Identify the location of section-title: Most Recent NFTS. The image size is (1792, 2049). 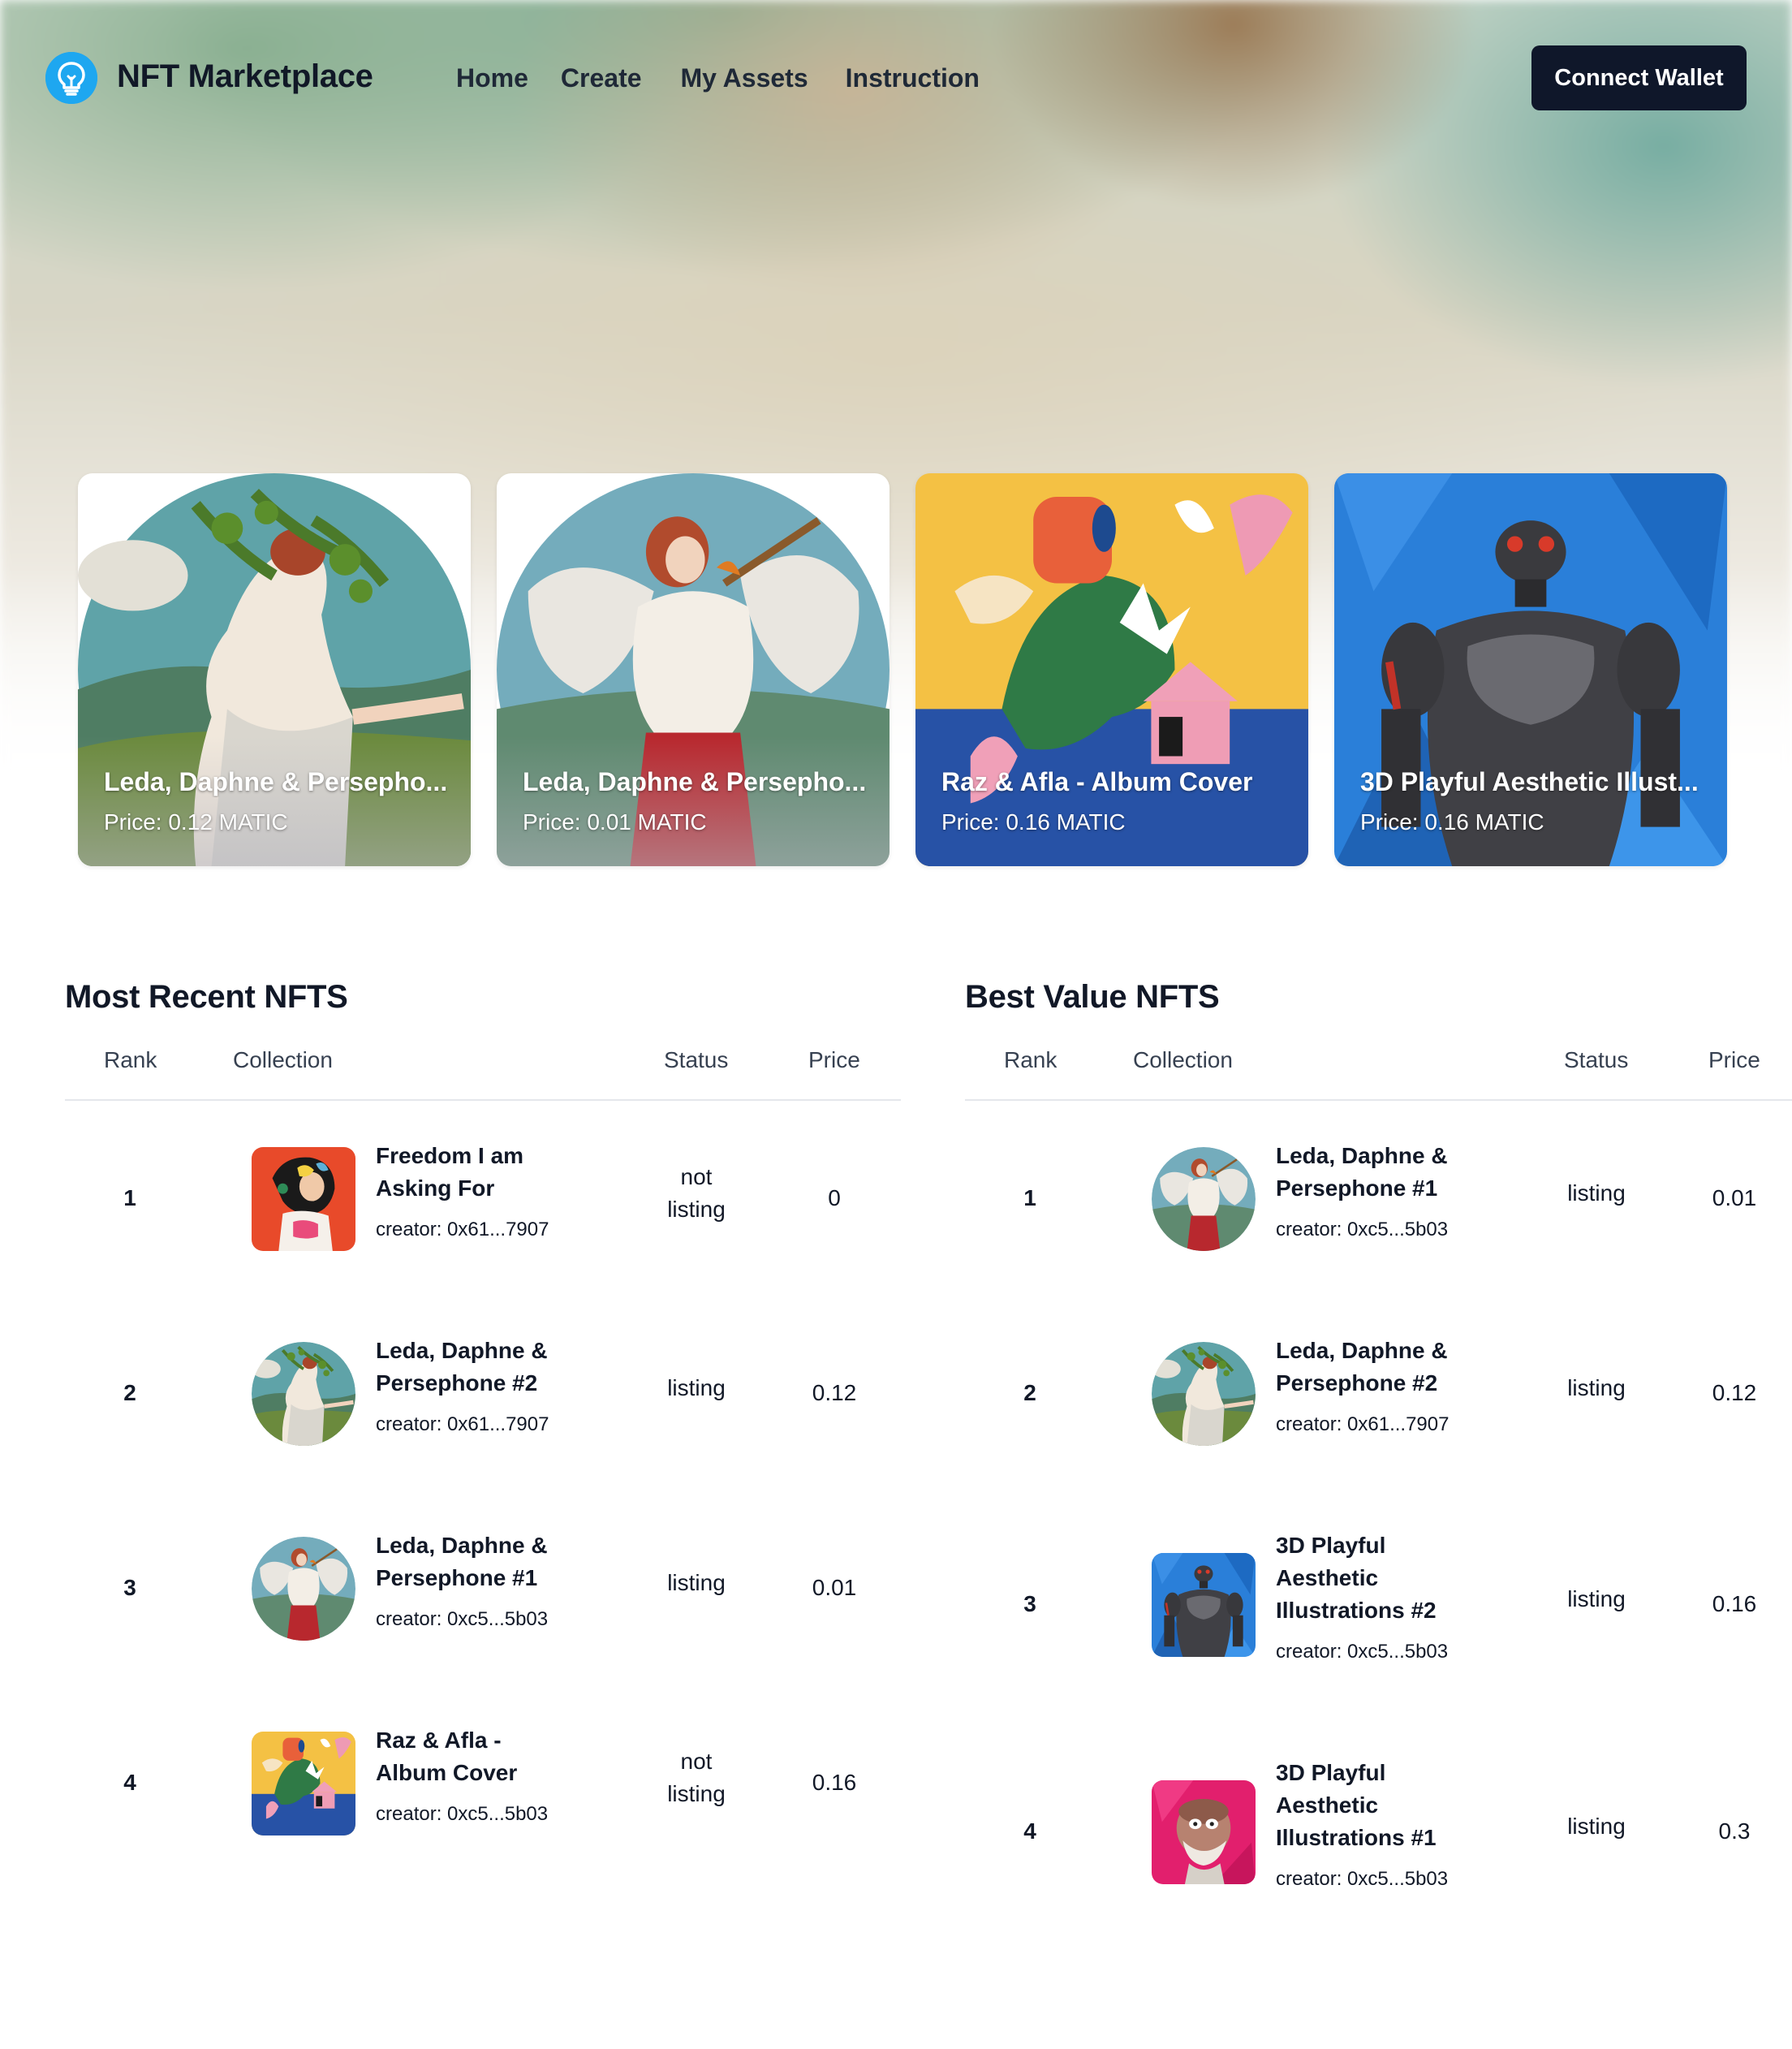
(206, 997).